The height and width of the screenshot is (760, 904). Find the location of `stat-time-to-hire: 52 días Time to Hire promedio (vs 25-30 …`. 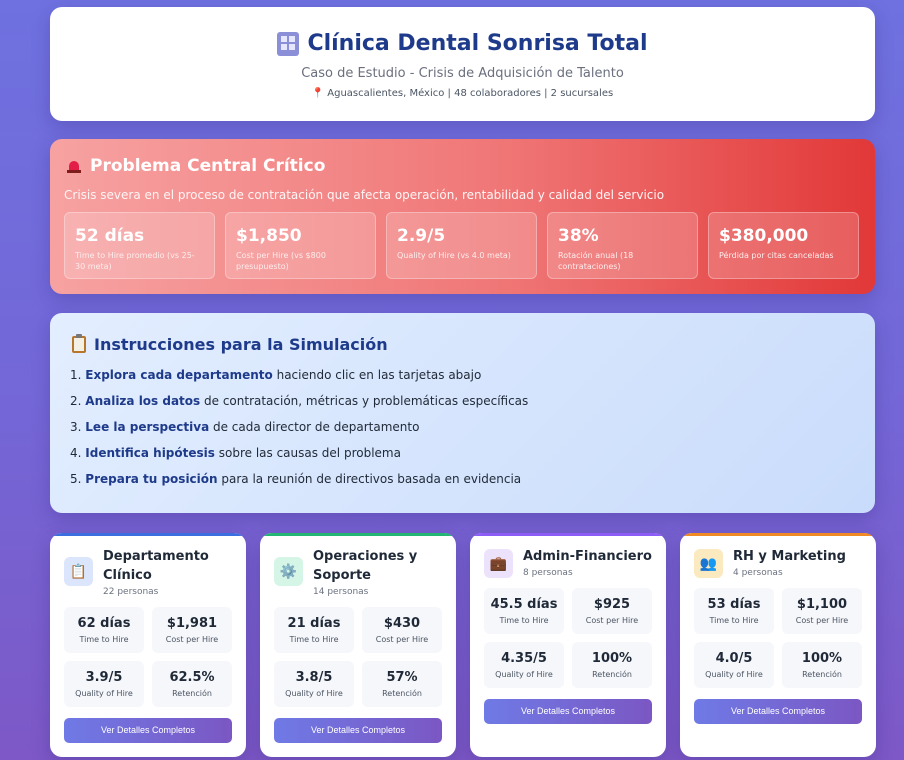

stat-time-to-hire: 52 días Time to Hire promedio (vs 25-30 … is located at coordinates (139, 245).